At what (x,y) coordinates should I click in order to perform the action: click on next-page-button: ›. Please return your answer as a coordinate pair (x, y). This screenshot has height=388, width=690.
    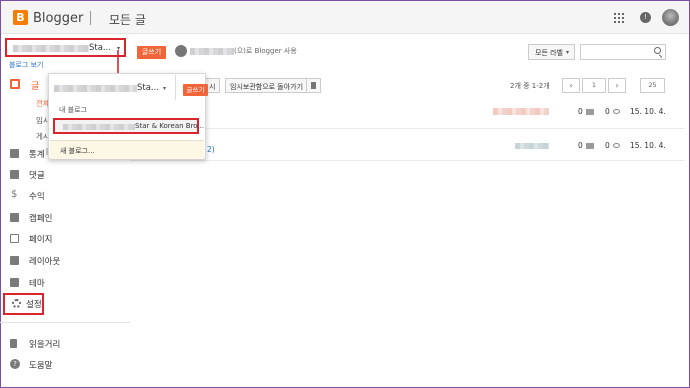
    Looking at the image, I should click on (617, 85).